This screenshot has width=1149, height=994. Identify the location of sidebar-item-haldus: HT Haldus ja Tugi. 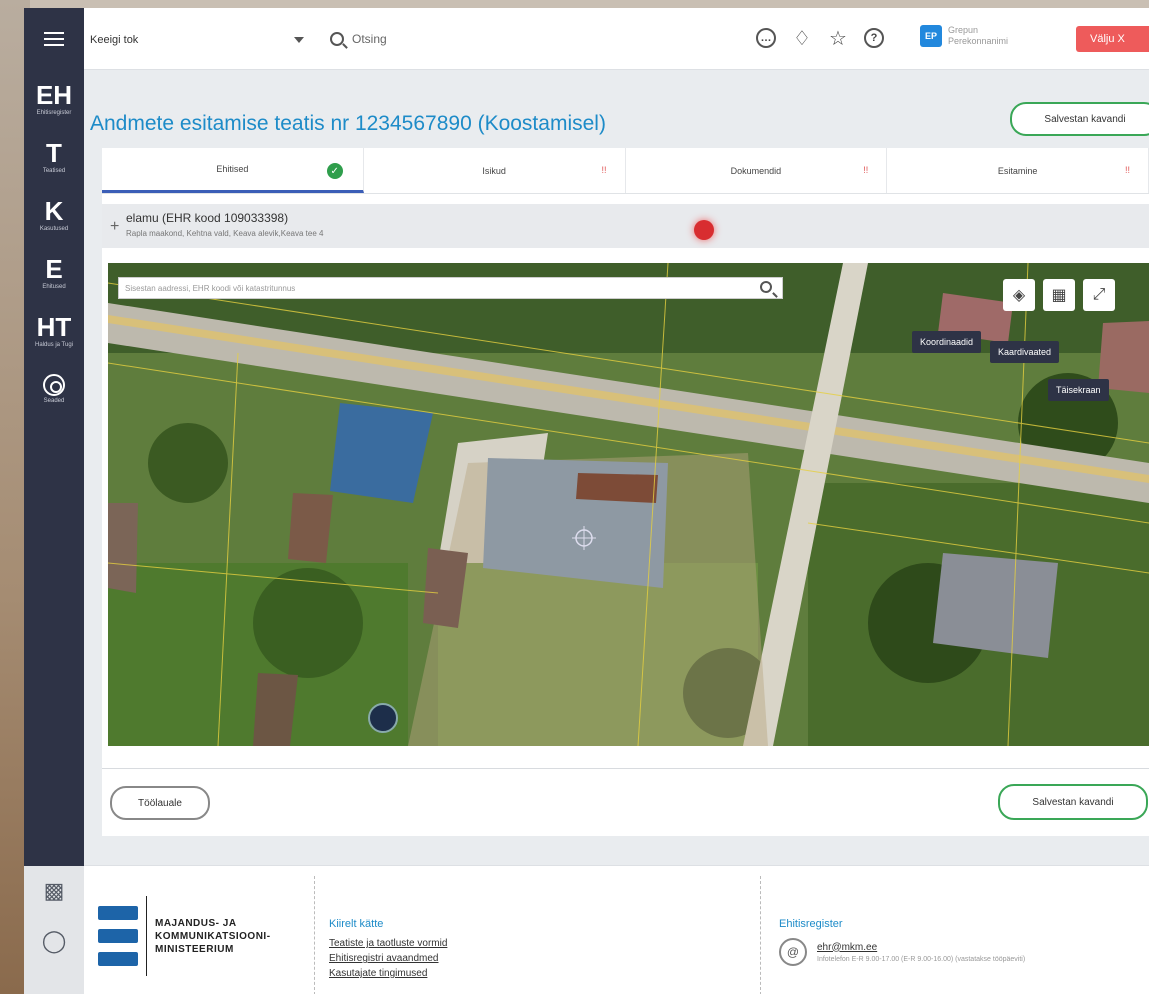
(54, 331).